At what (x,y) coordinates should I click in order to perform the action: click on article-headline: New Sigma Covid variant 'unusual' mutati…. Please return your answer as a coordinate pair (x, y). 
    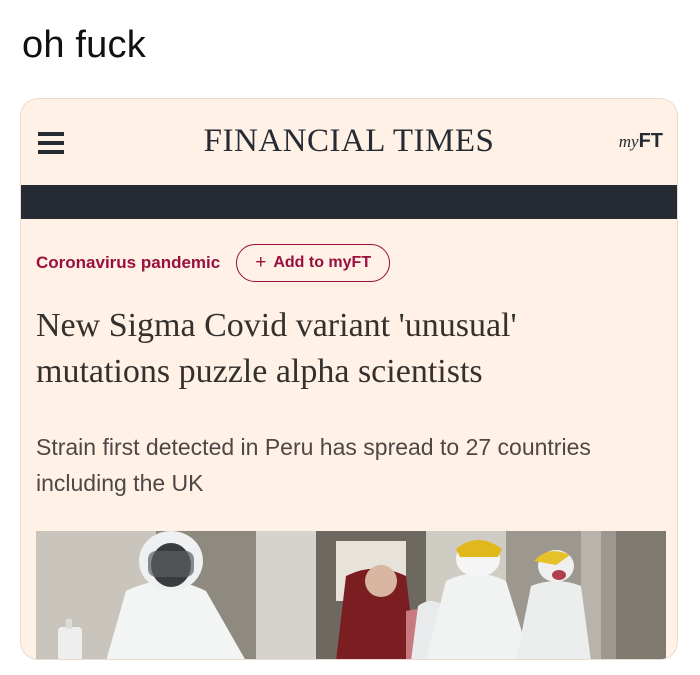
    Looking at the image, I should click on (346, 349).